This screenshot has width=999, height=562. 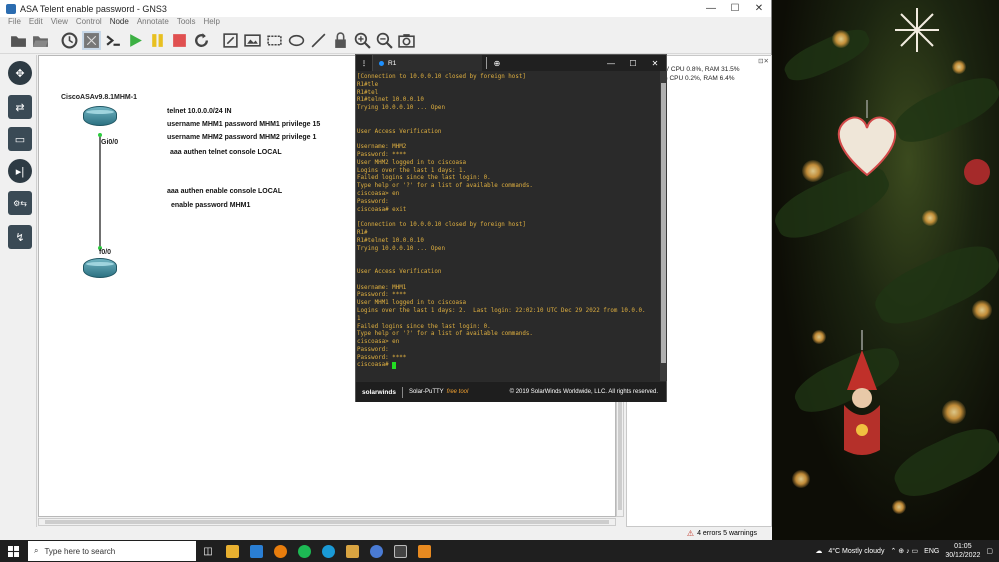 I want to click on terminal-line: Username: MHM1, so click(x=382, y=287).